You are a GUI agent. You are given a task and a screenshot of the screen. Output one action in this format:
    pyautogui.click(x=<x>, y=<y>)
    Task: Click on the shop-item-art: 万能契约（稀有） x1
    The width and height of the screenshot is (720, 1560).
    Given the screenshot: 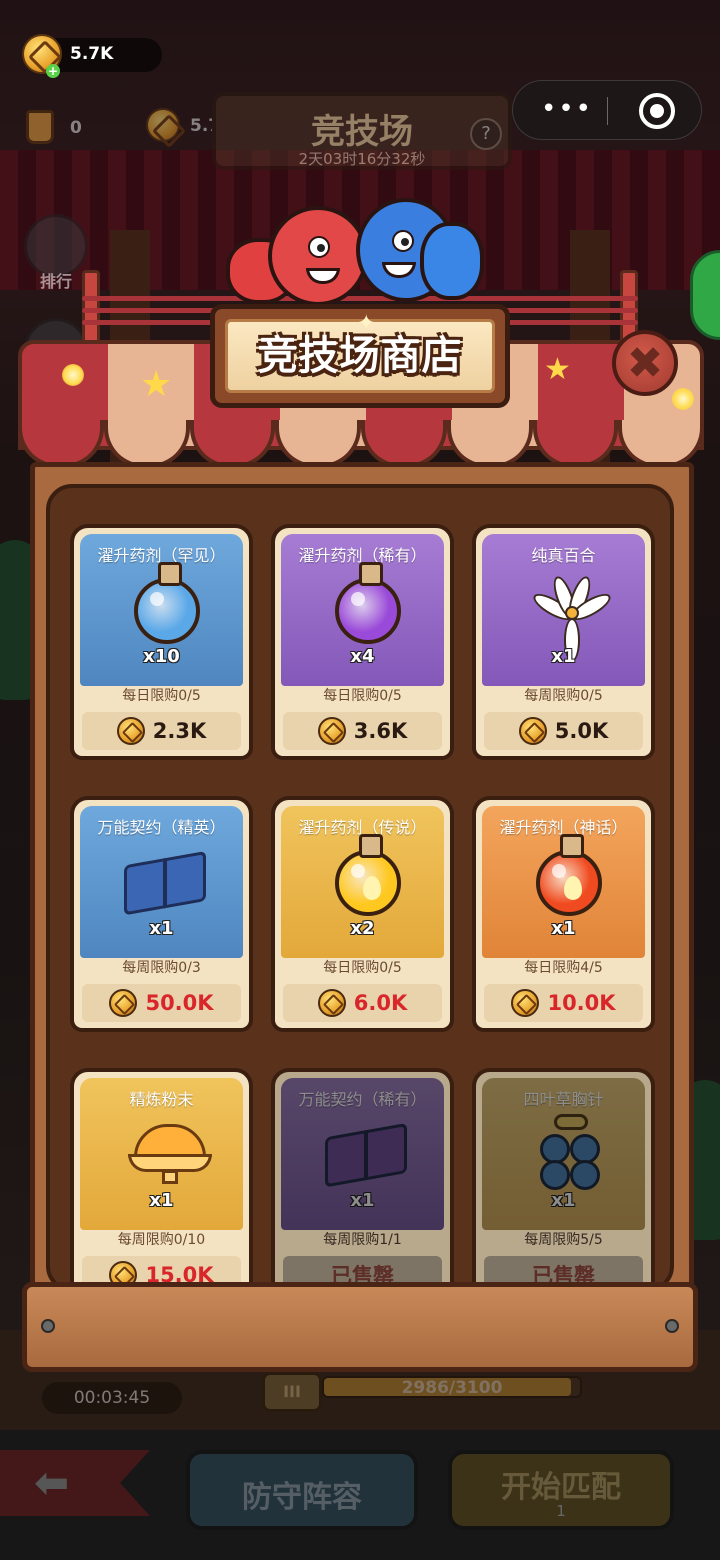 What is the action you would take?
    pyautogui.click(x=362, y=1154)
    